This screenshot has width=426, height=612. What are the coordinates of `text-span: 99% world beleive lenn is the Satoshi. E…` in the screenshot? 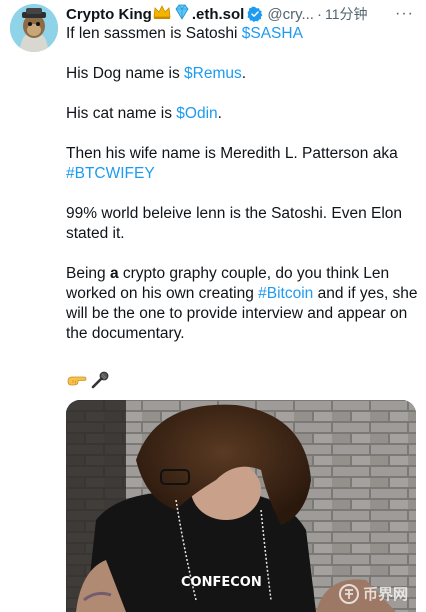 It's located at (234, 223).